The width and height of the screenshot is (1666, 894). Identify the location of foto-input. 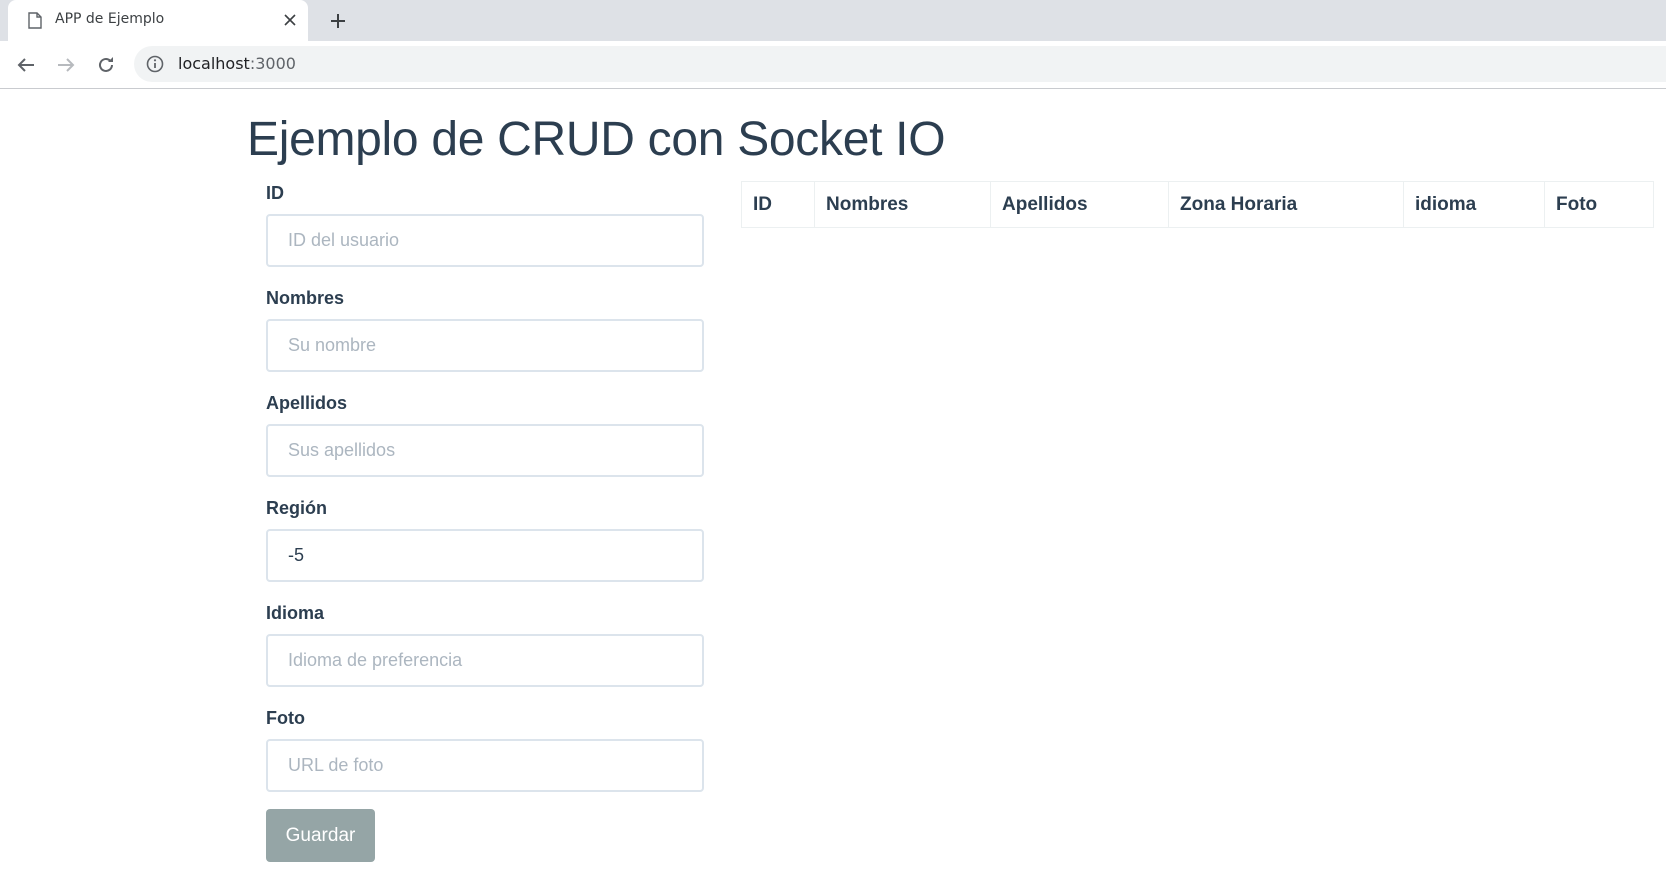
(485, 765).